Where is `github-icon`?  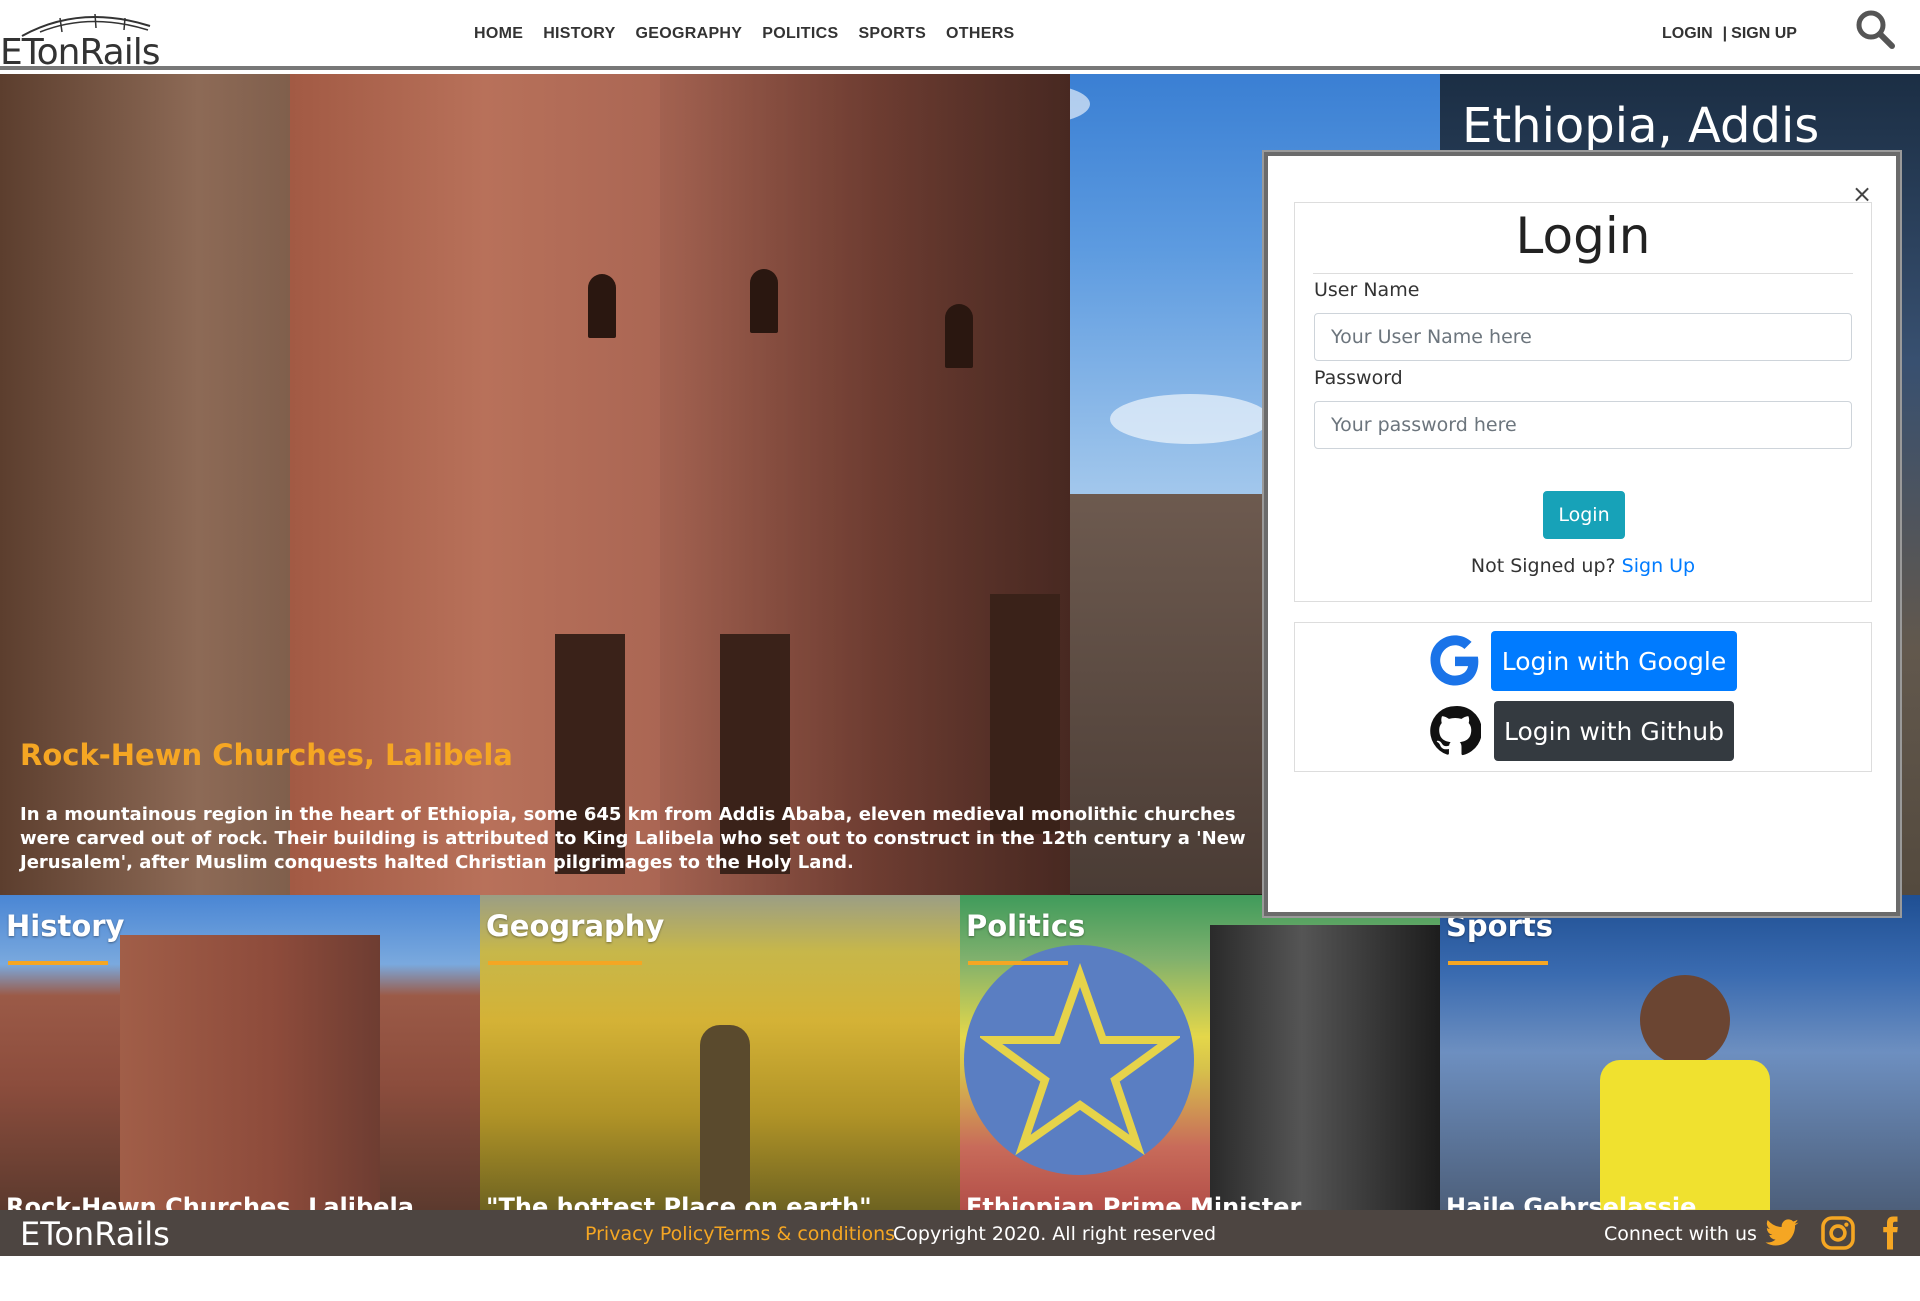 github-icon is located at coordinates (1455, 731).